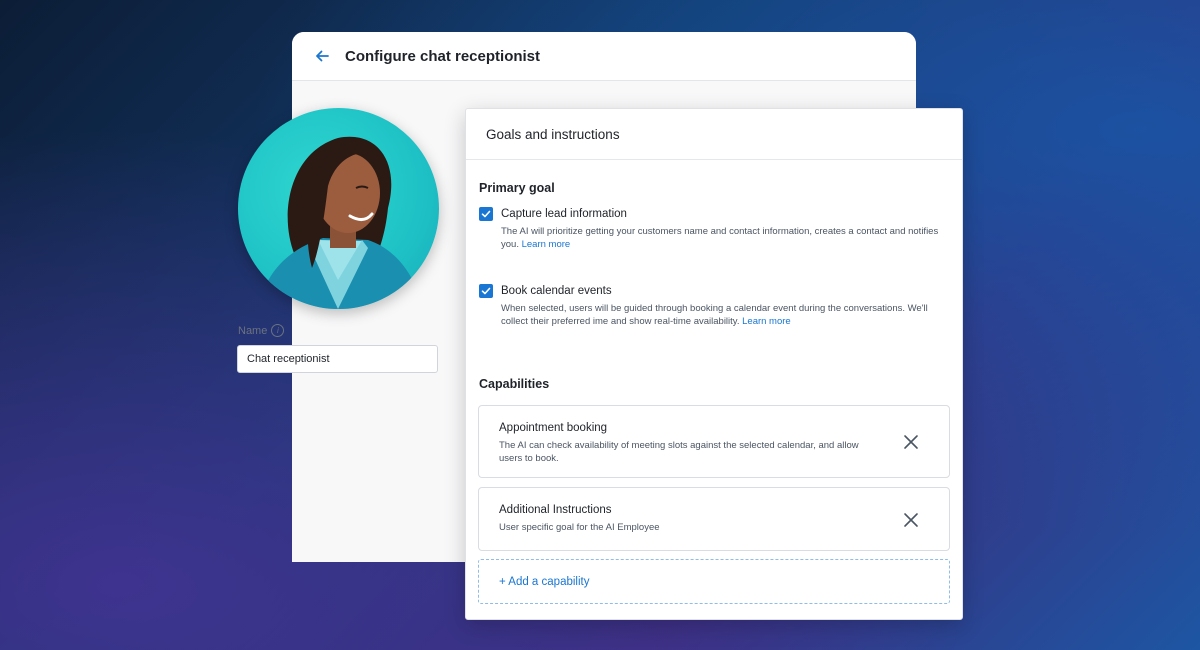 This screenshot has height=650, width=1200. What do you see at coordinates (322, 56) in the screenshot?
I see `back-arrow-icon` at bounding box center [322, 56].